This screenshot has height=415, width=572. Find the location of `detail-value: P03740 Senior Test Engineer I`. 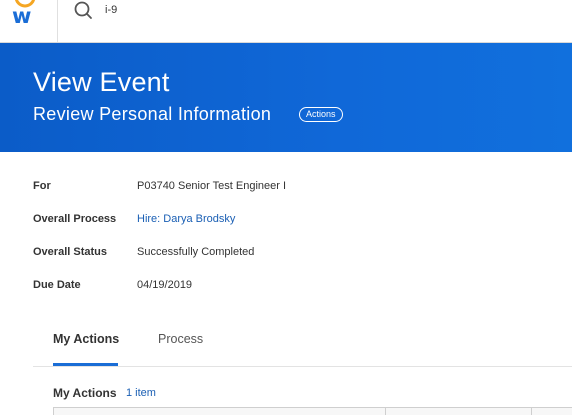

detail-value: P03740 Senior Test Engineer I is located at coordinates (212, 186).